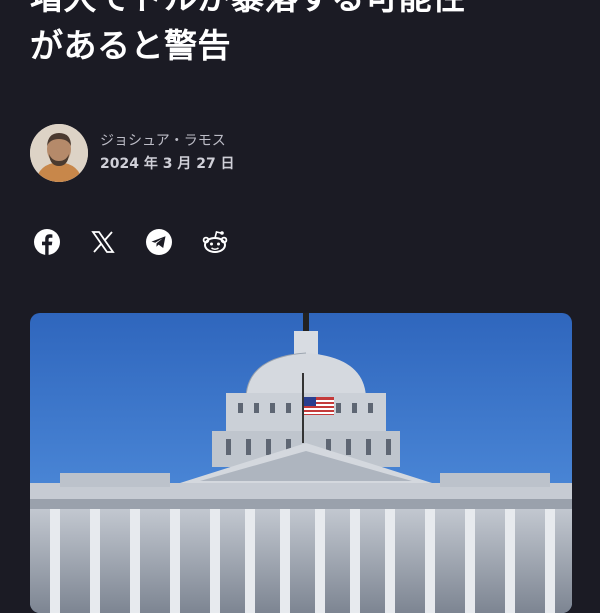 The image size is (600, 613). Describe the element at coordinates (159, 242) in the screenshot. I see `telegram-icon` at that location.